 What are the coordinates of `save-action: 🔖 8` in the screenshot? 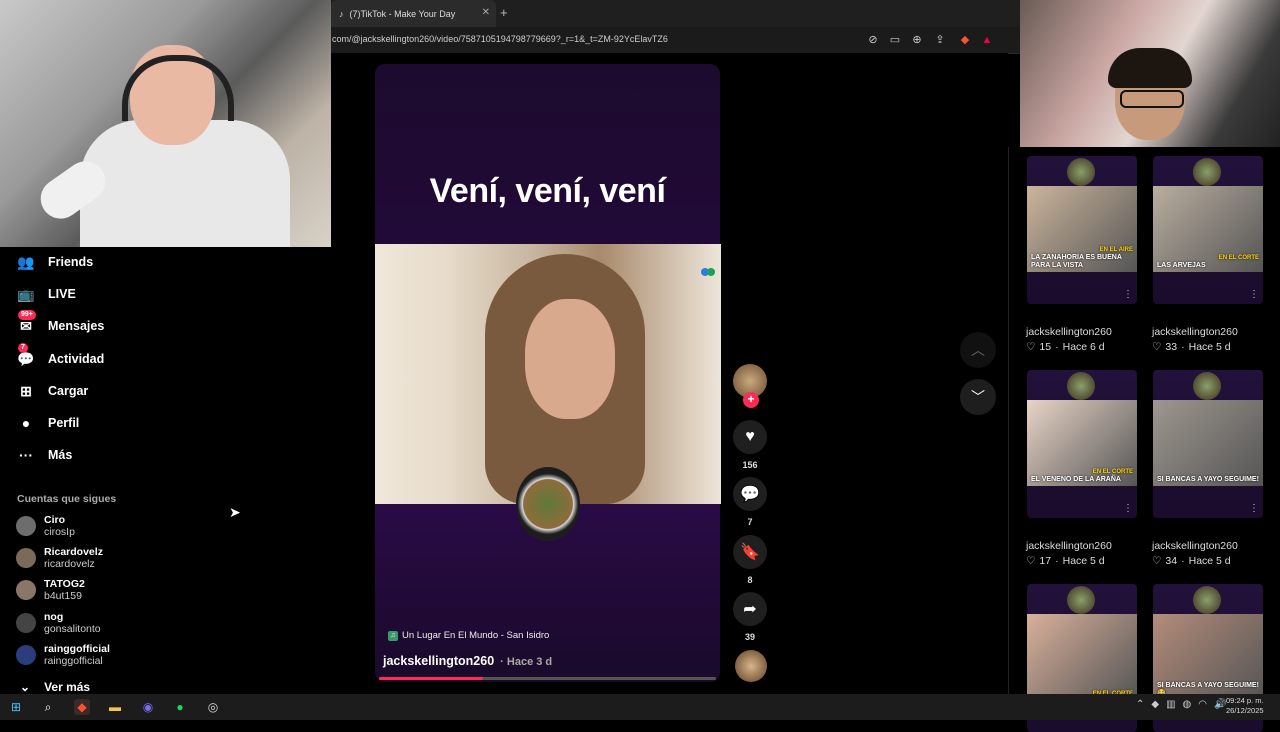 It's located at (750, 560).